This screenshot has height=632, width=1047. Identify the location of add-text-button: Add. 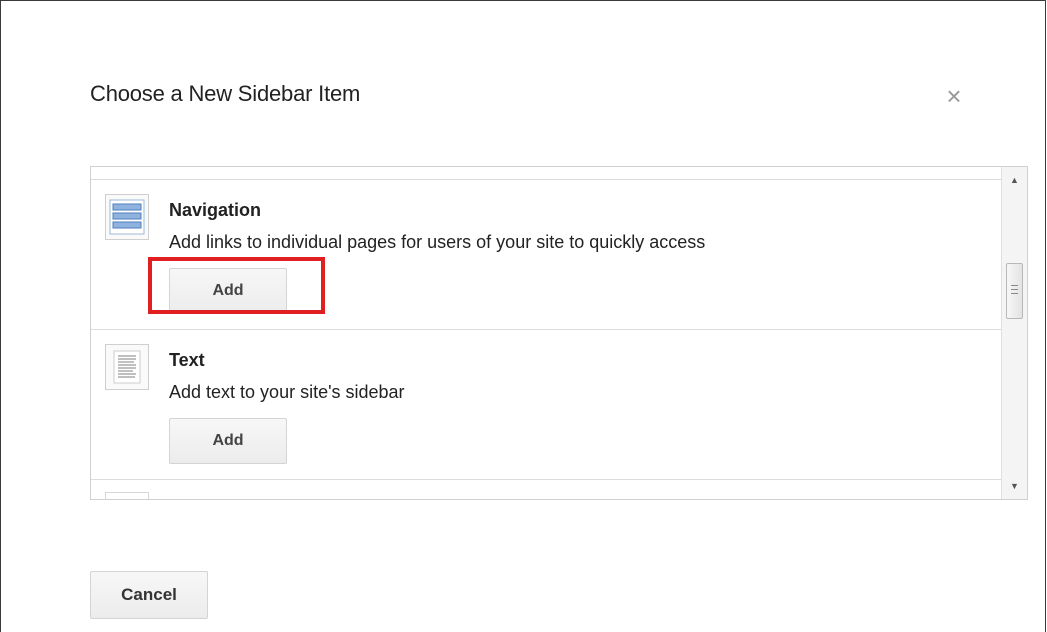
(228, 441).